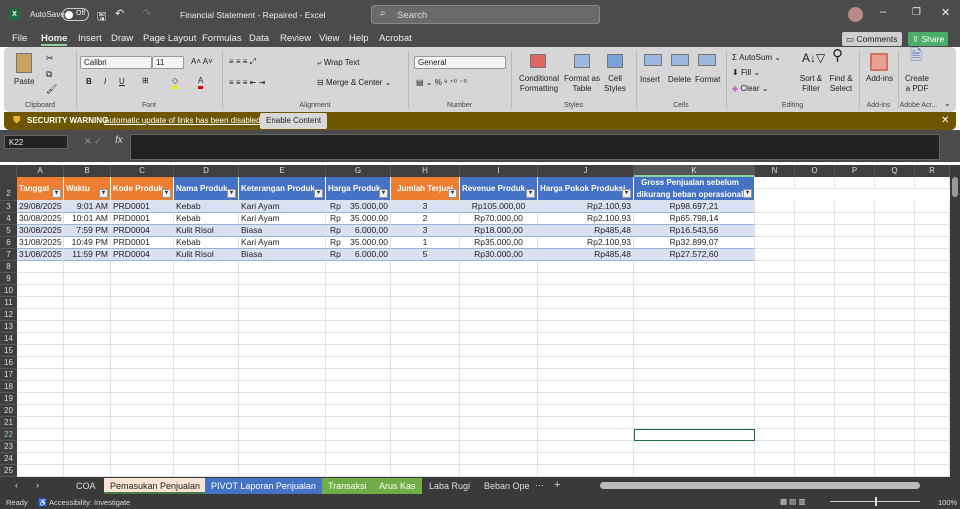  I want to click on row-header-2: 2, so click(8, 189).